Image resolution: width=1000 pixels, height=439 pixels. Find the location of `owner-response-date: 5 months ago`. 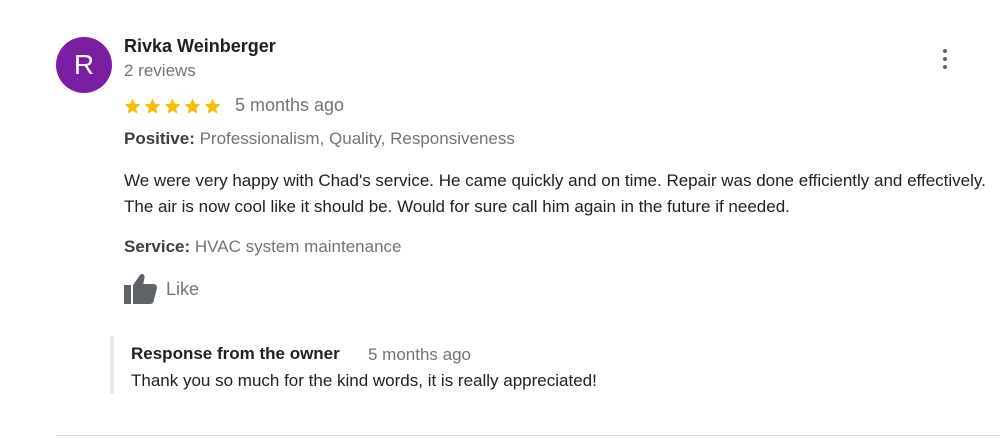

owner-response-date: 5 months ago is located at coordinates (420, 354).